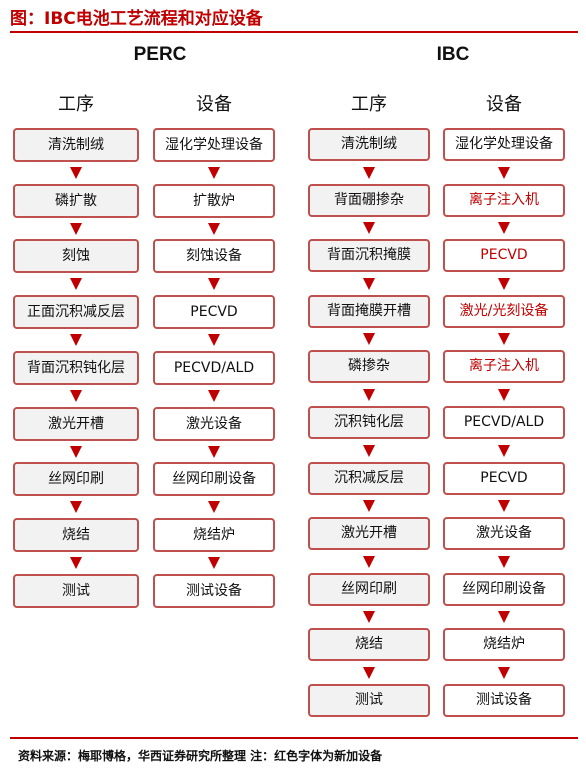 This screenshot has width=586, height=770. What do you see at coordinates (453, 54) in the screenshot?
I see `ibc-heading: IBC` at bounding box center [453, 54].